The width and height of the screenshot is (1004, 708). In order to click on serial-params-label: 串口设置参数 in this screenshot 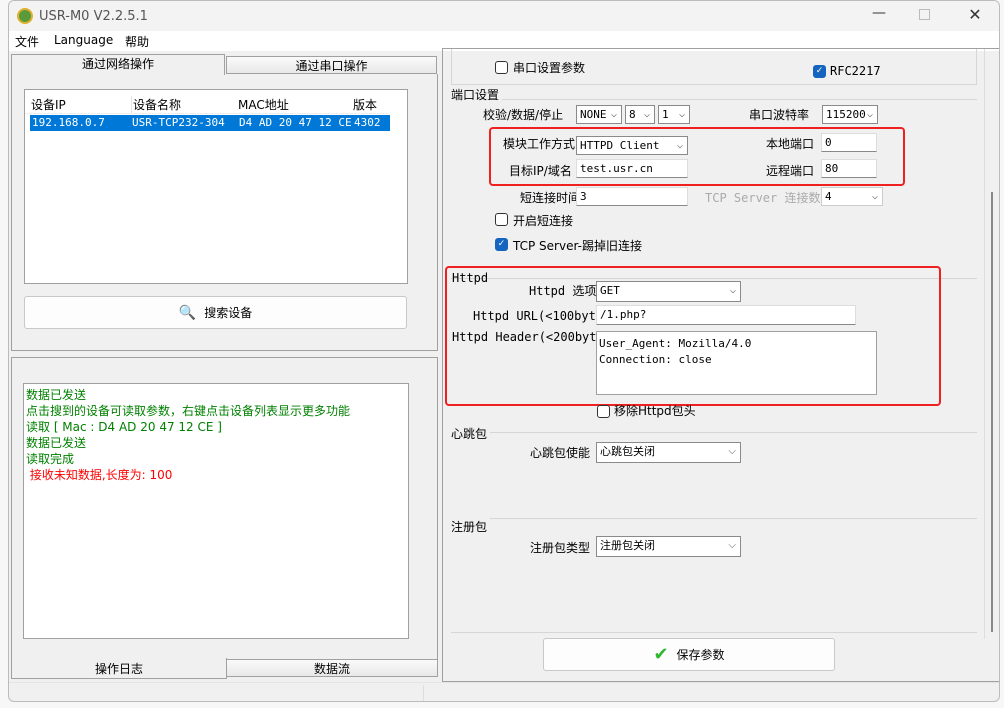, I will do `click(549, 68)`.